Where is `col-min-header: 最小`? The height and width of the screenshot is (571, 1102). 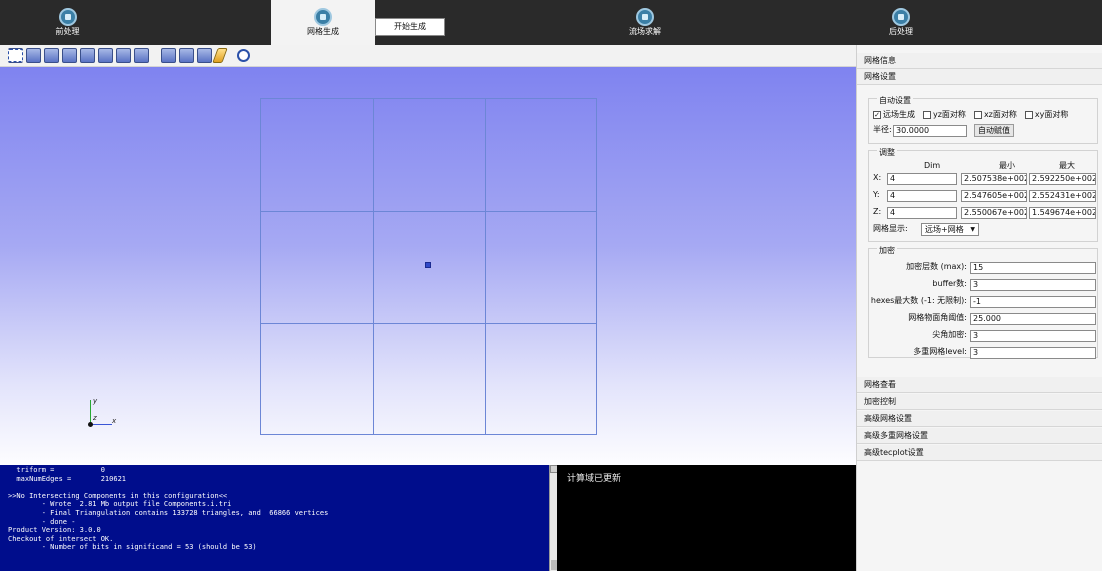 col-min-header: 最小 is located at coordinates (1007, 165).